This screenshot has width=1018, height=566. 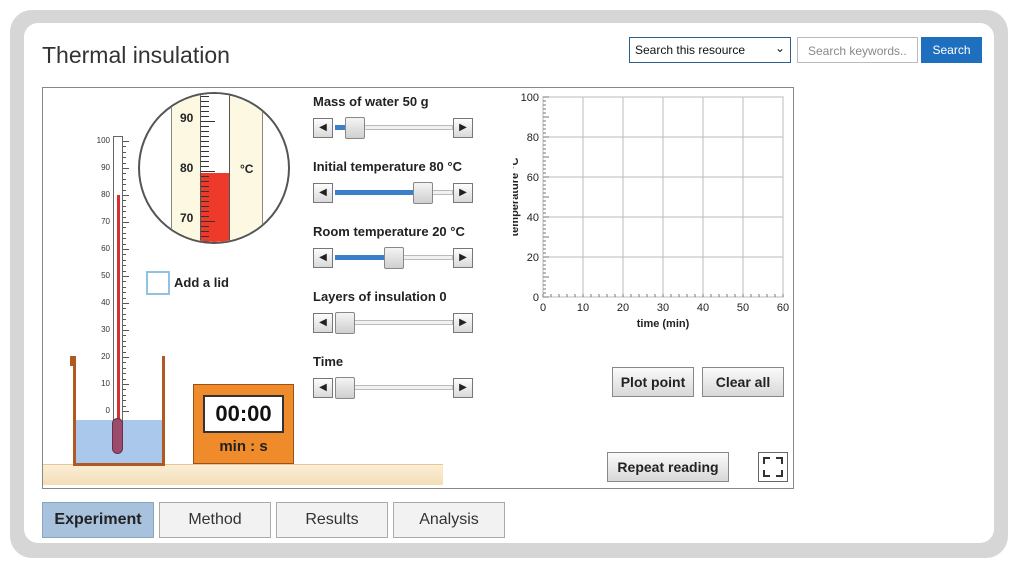 What do you see at coordinates (117, 436) in the screenshot?
I see `thermometer-bulb` at bounding box center [117, 436].